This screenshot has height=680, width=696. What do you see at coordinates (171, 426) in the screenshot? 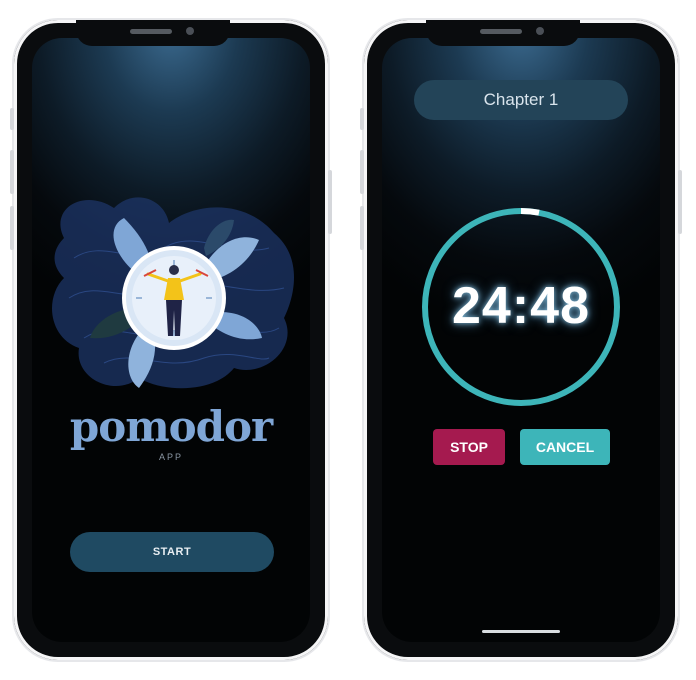
I see `app-logo: pomodor` at bounding box center [171, 426].